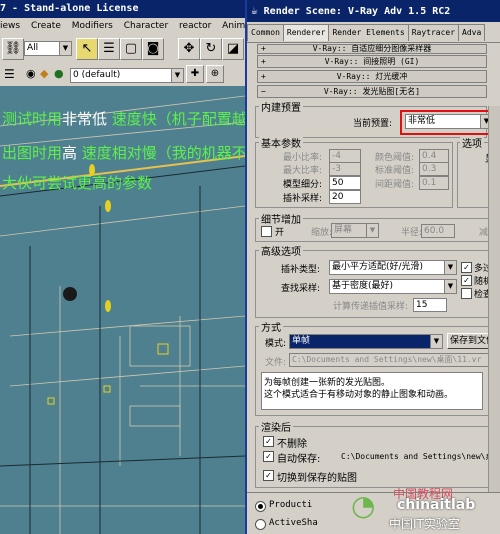  Describe the element at coordinates (412, 233) in the screenshot. I see `detail-radius-label: 半径:` at that location.